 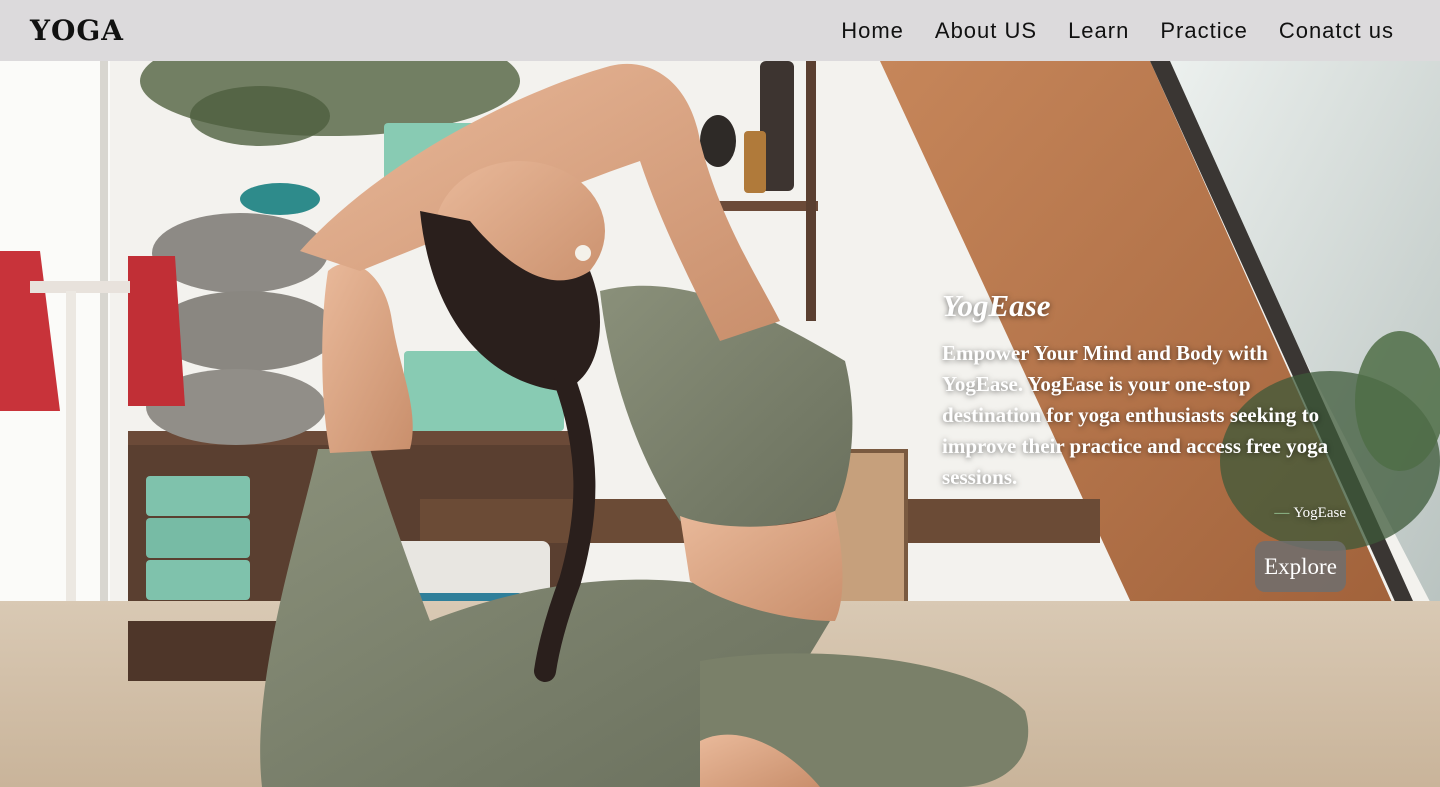 What do you see at coordinates (77, 30) in the screenshot?
I see `site-logo: YOGA` at bounding box center [77, 30].